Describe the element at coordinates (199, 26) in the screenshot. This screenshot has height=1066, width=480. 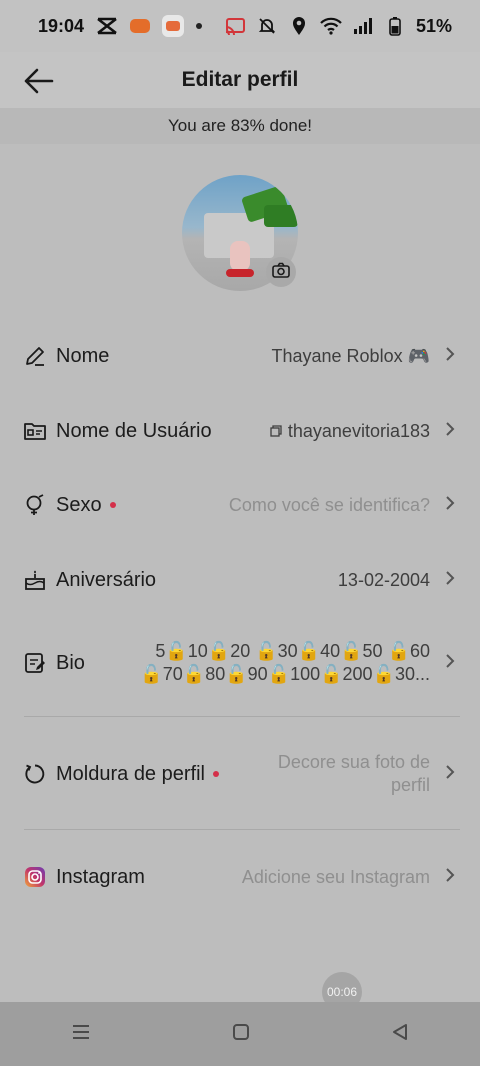
I see `dot-icon` at that location.